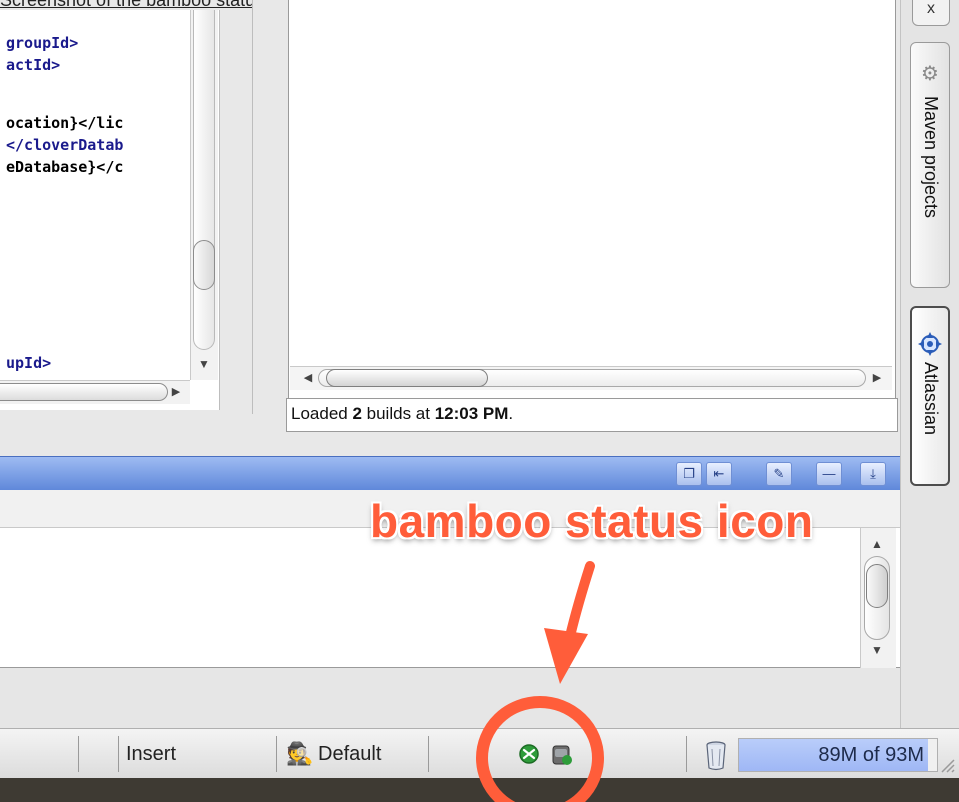  Describe the element at coordinates (716, 755) in the screenshot. I see `garbage-collect-icon` at that location.